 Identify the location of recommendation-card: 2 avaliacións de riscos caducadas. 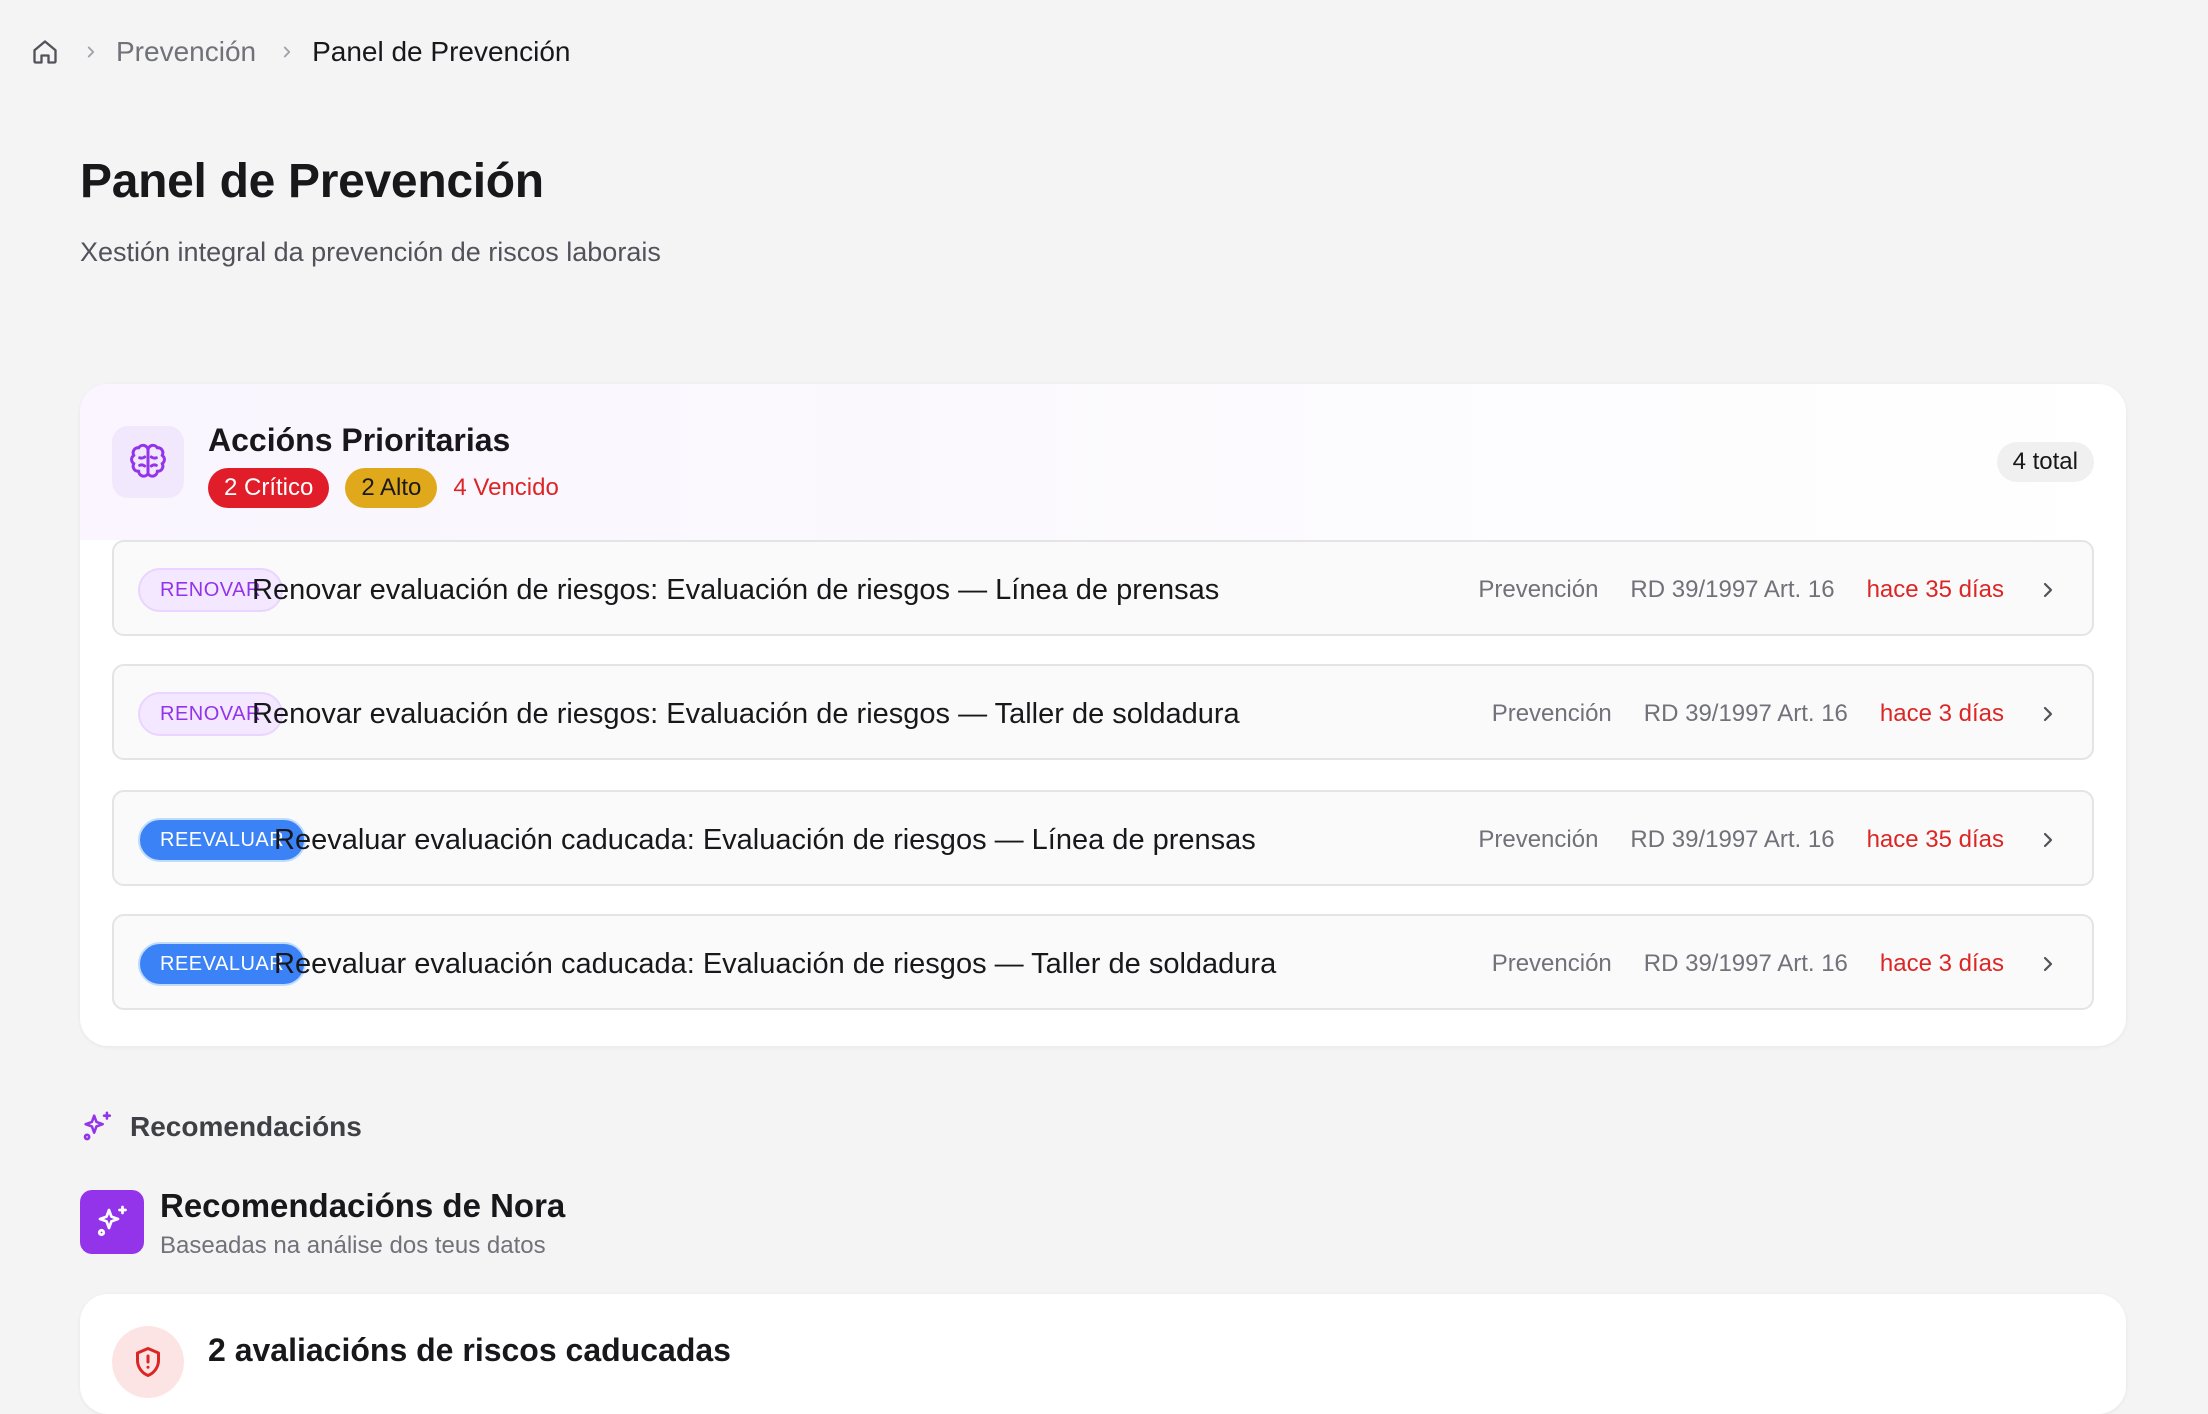
(1103, 1354).